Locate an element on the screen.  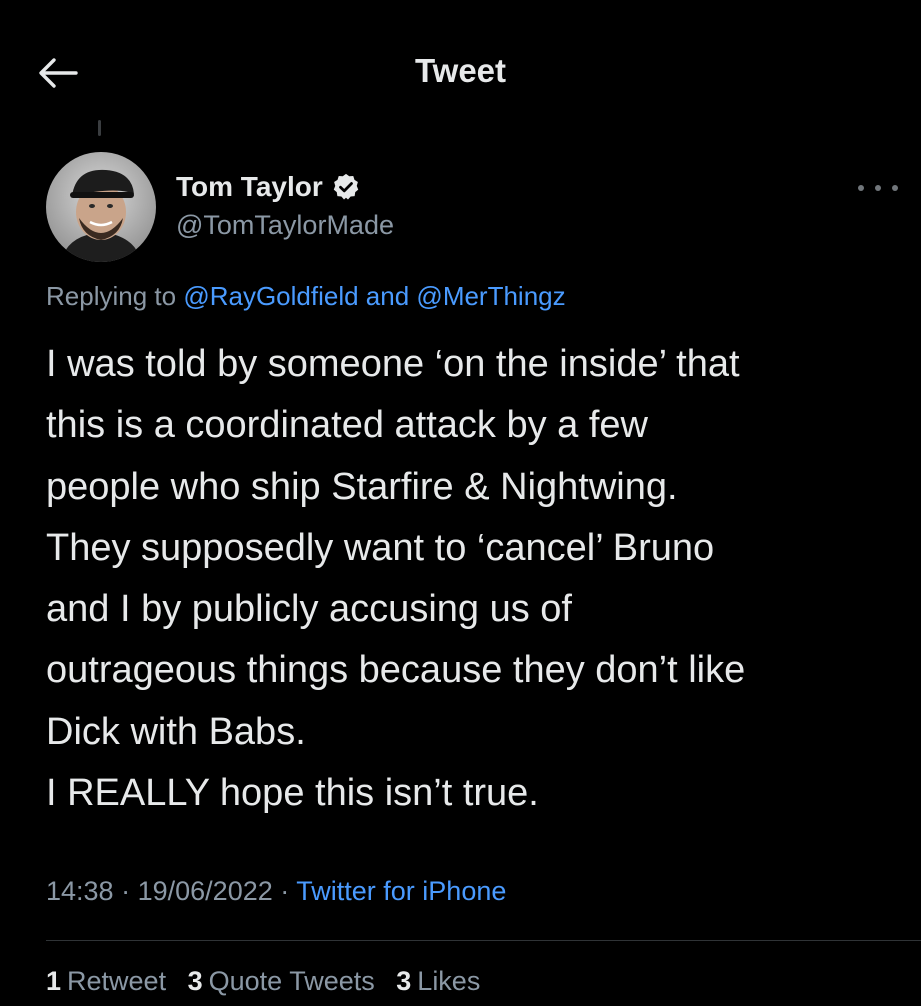
likes-count: 3 is located at coordinates (404, 981).